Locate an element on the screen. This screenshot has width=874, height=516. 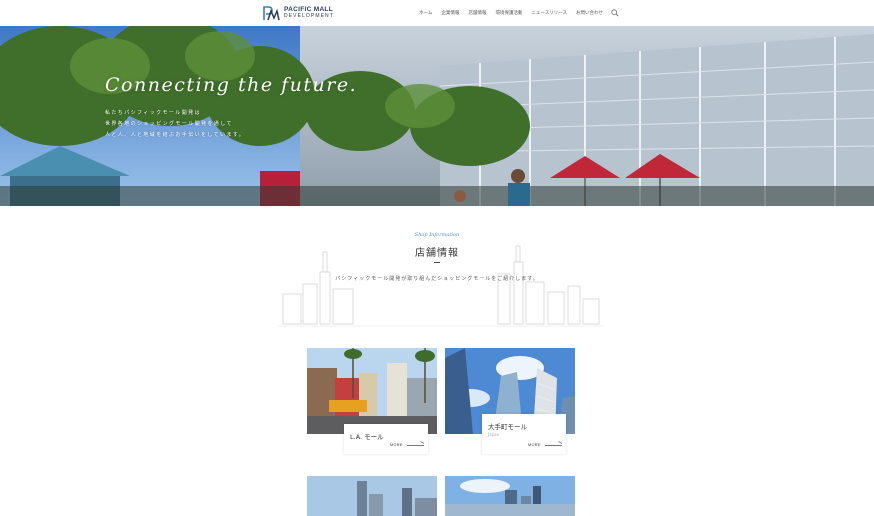
nav-news: ニュースリリース is located at coordinates (549, 13).